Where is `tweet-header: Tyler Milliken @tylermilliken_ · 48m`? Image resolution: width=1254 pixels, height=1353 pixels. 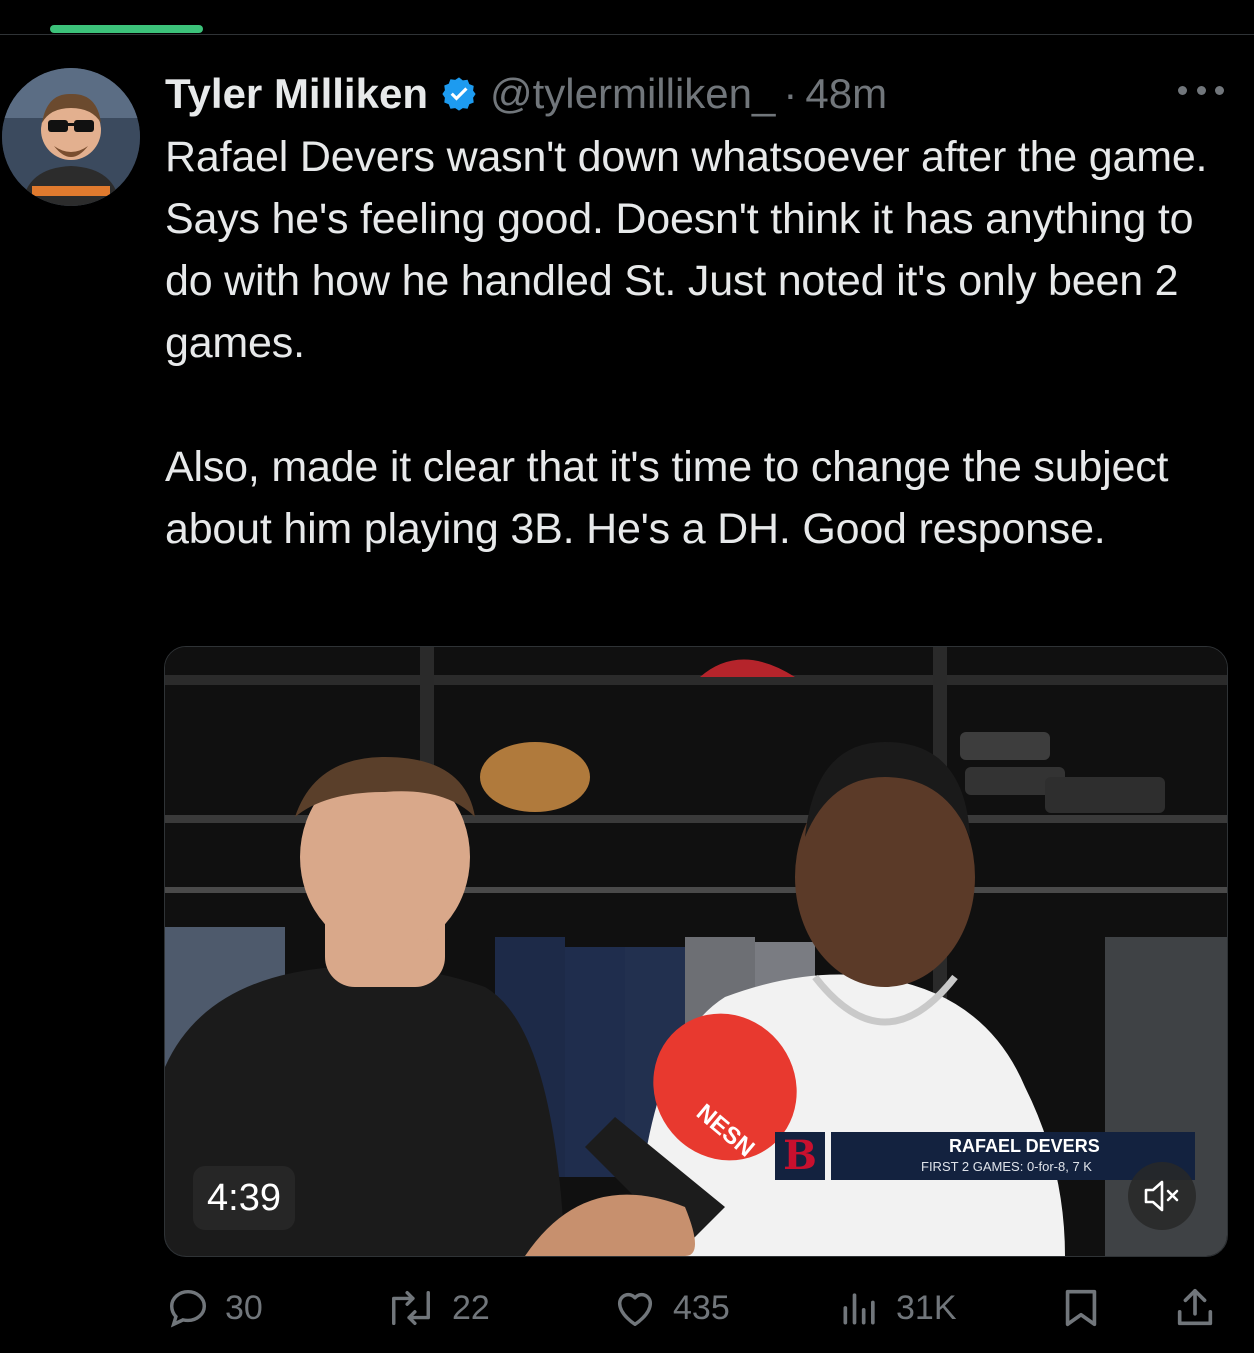 tweet-header: Tyler Milliken @tylermilliken_ · 48m is located at coordinates (526, 94).